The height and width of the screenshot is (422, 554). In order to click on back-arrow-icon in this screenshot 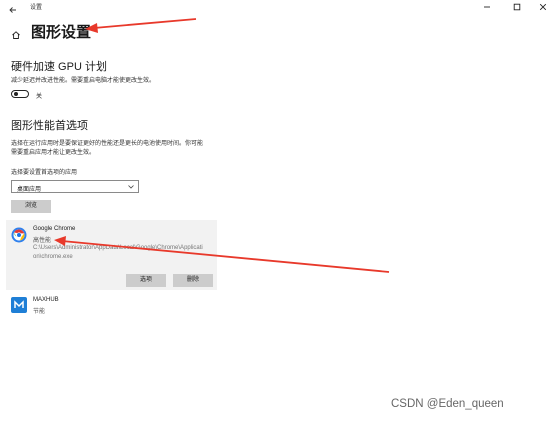, I will do `click(13, 7)`.